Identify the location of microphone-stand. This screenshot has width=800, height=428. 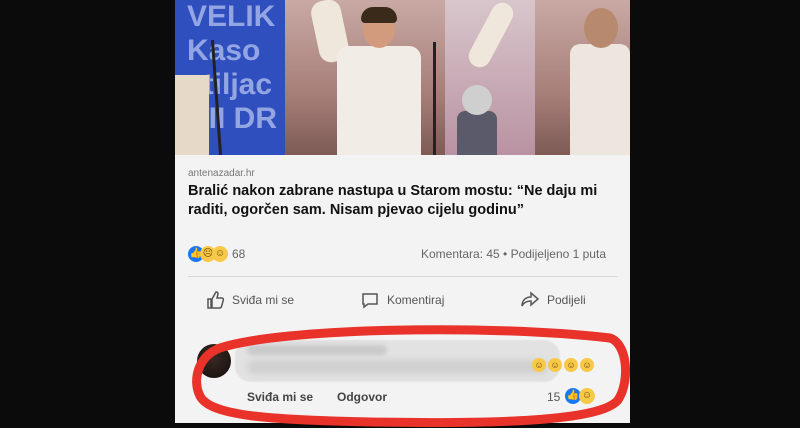
(434, 98).